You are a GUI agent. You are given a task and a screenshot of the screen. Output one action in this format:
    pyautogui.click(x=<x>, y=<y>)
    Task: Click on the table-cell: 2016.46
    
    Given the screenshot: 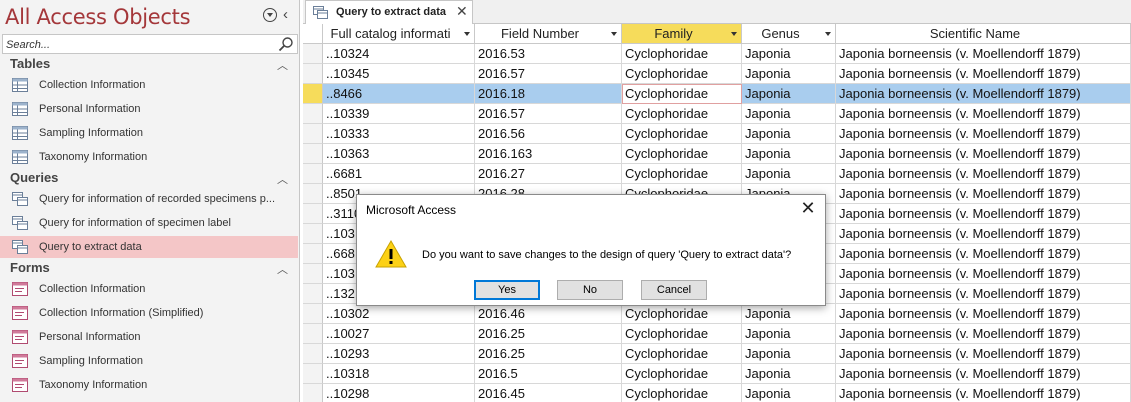 What is the action you would take?
    pyautogui.click(x=548, y=314)
    